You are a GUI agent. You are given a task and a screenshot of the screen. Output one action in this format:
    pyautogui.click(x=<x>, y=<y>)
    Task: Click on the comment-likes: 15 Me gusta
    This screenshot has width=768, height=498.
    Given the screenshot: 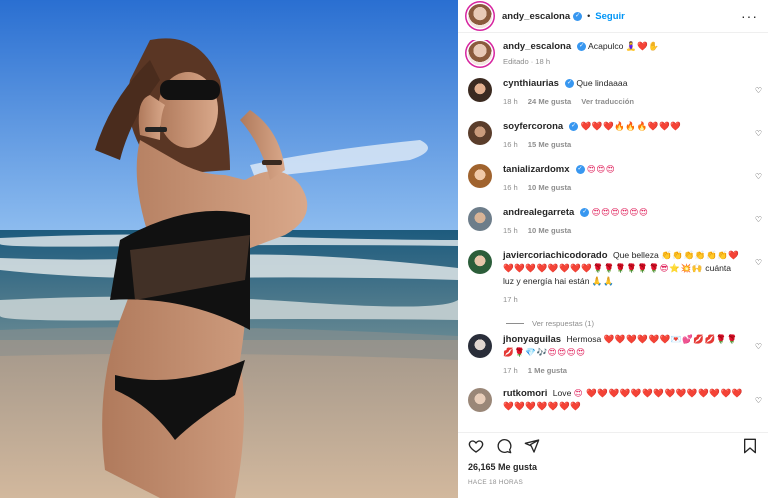 What is the action you would take?
    pyautogui.click(x=549, y=144)
    